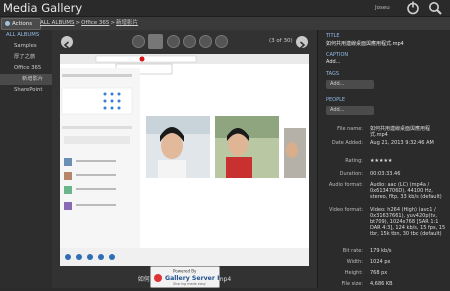  I want to click on toolbar: Actions ALL ALBUMS>Office 365>新增影片, so click(225, 23).